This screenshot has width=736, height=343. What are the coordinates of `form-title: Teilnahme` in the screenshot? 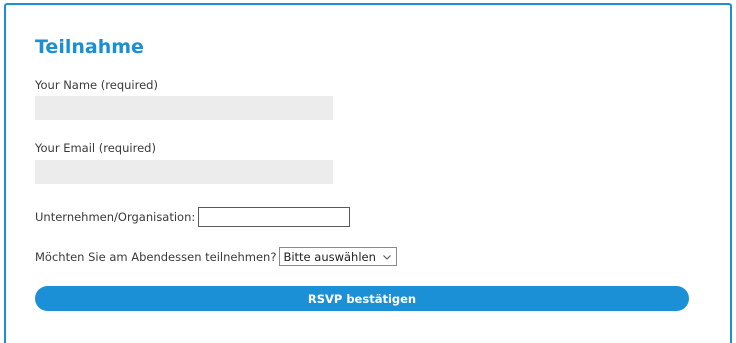 It's located at (89, 47).